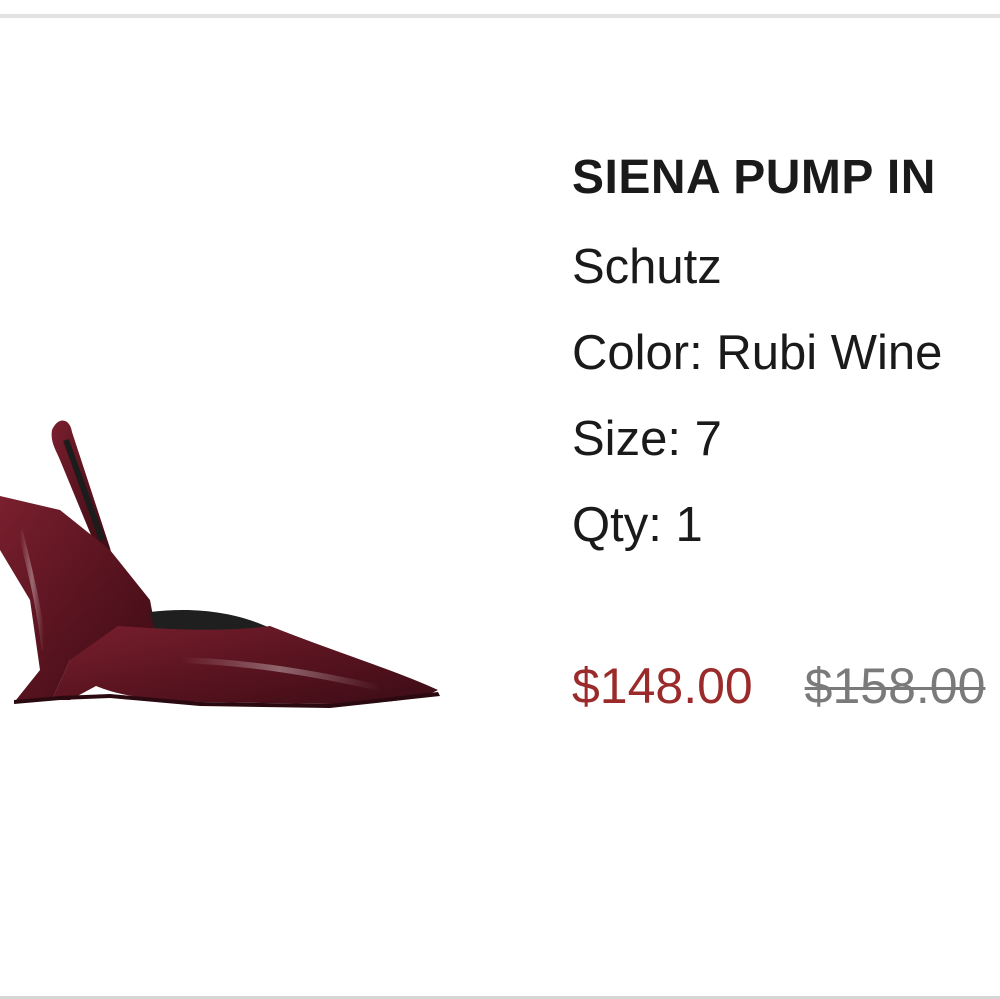 Image resolution: width=1000 pixels, height=999 pixels. Describe the element at coordinates (786, 439) in the screenshot. I see `product-size: Size: 7` at that location.